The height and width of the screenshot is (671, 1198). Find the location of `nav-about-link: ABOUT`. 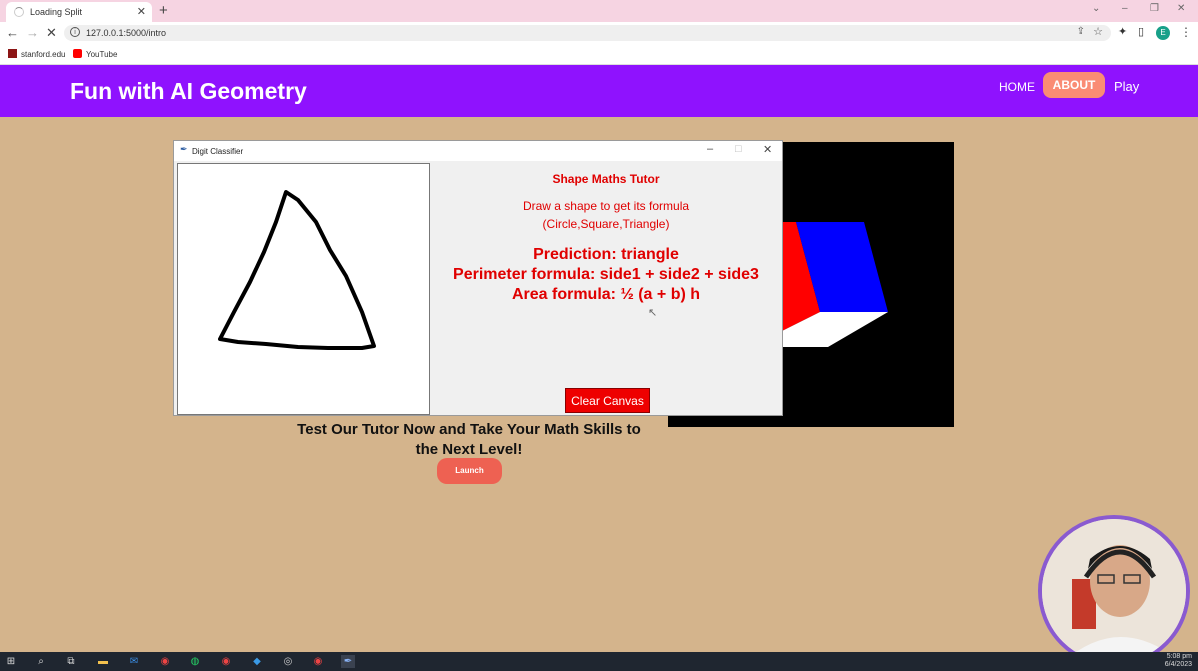

nav-about-link: ABOUT is located at coordinates (1074, 85).